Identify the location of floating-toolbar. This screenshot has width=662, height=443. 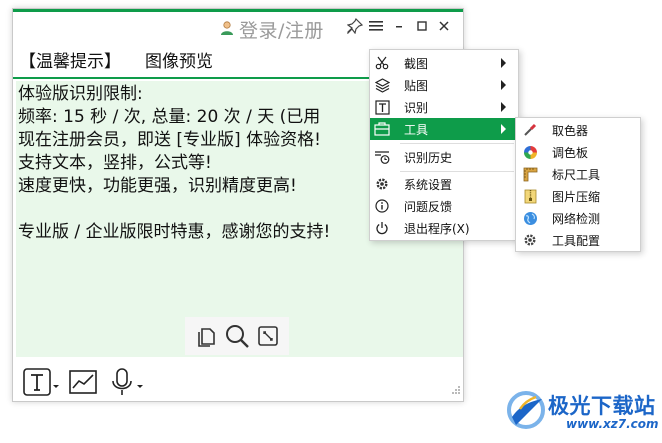
(237, 336).